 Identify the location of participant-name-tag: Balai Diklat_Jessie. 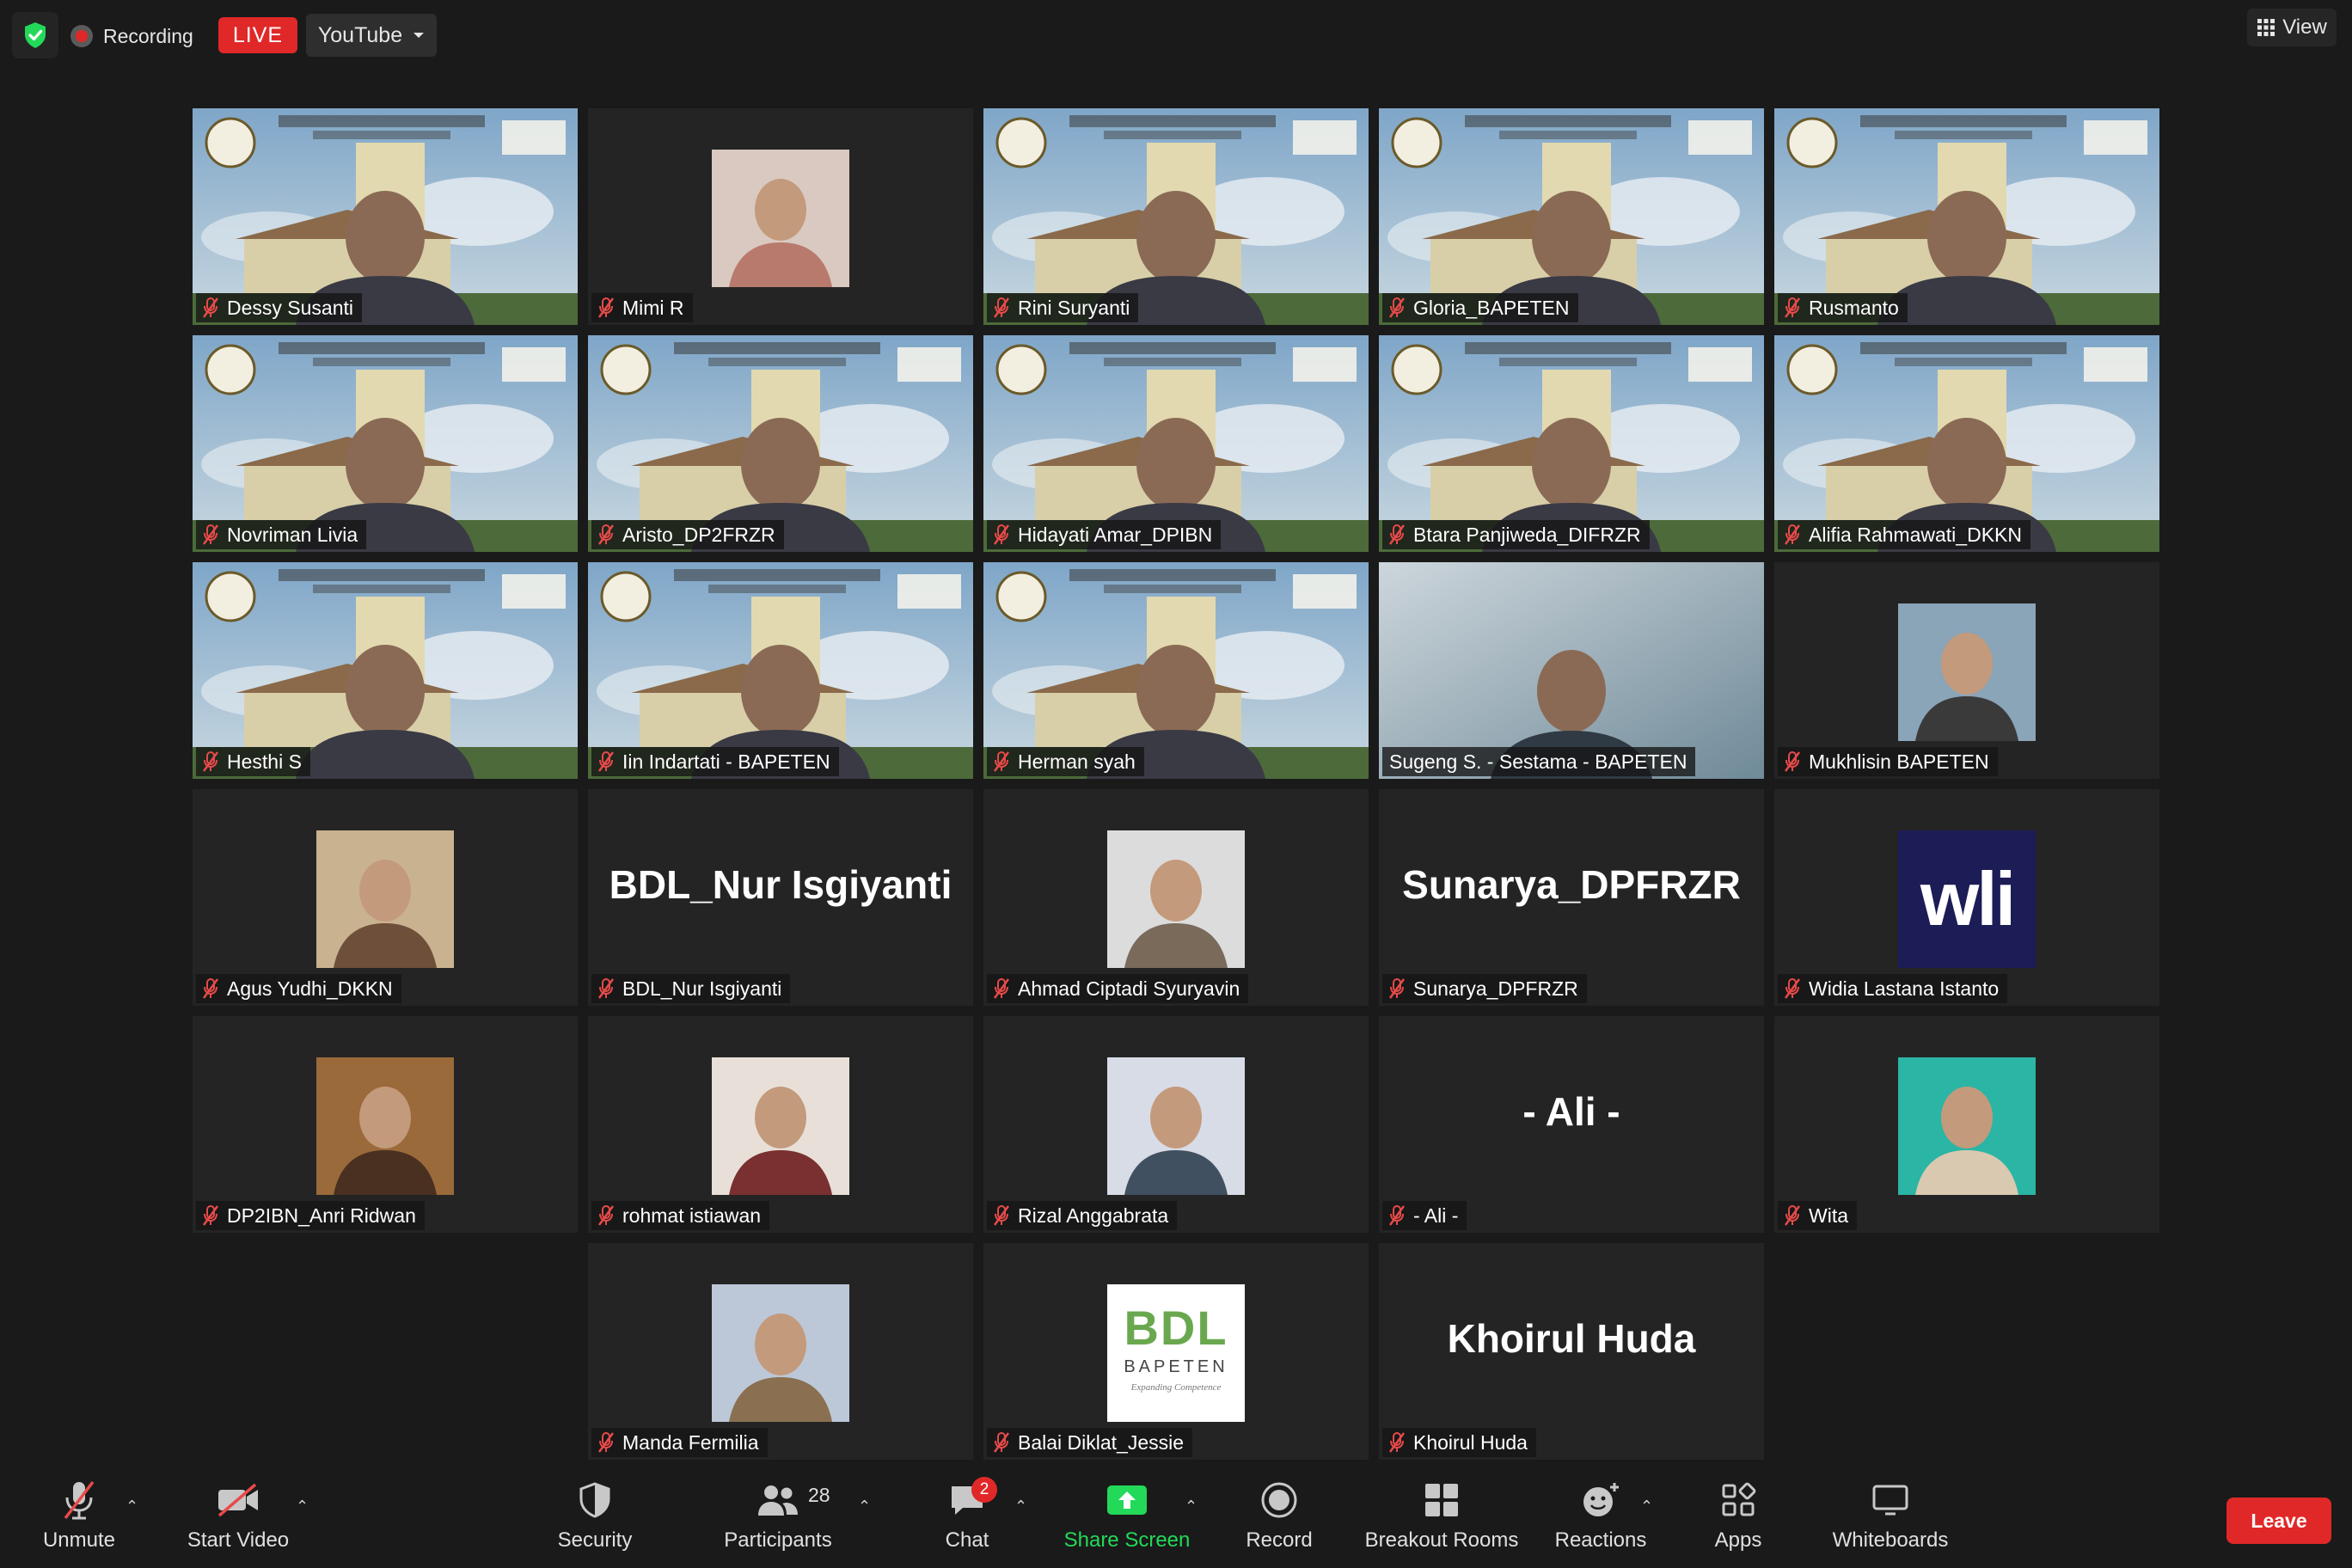
(1090, 1442).